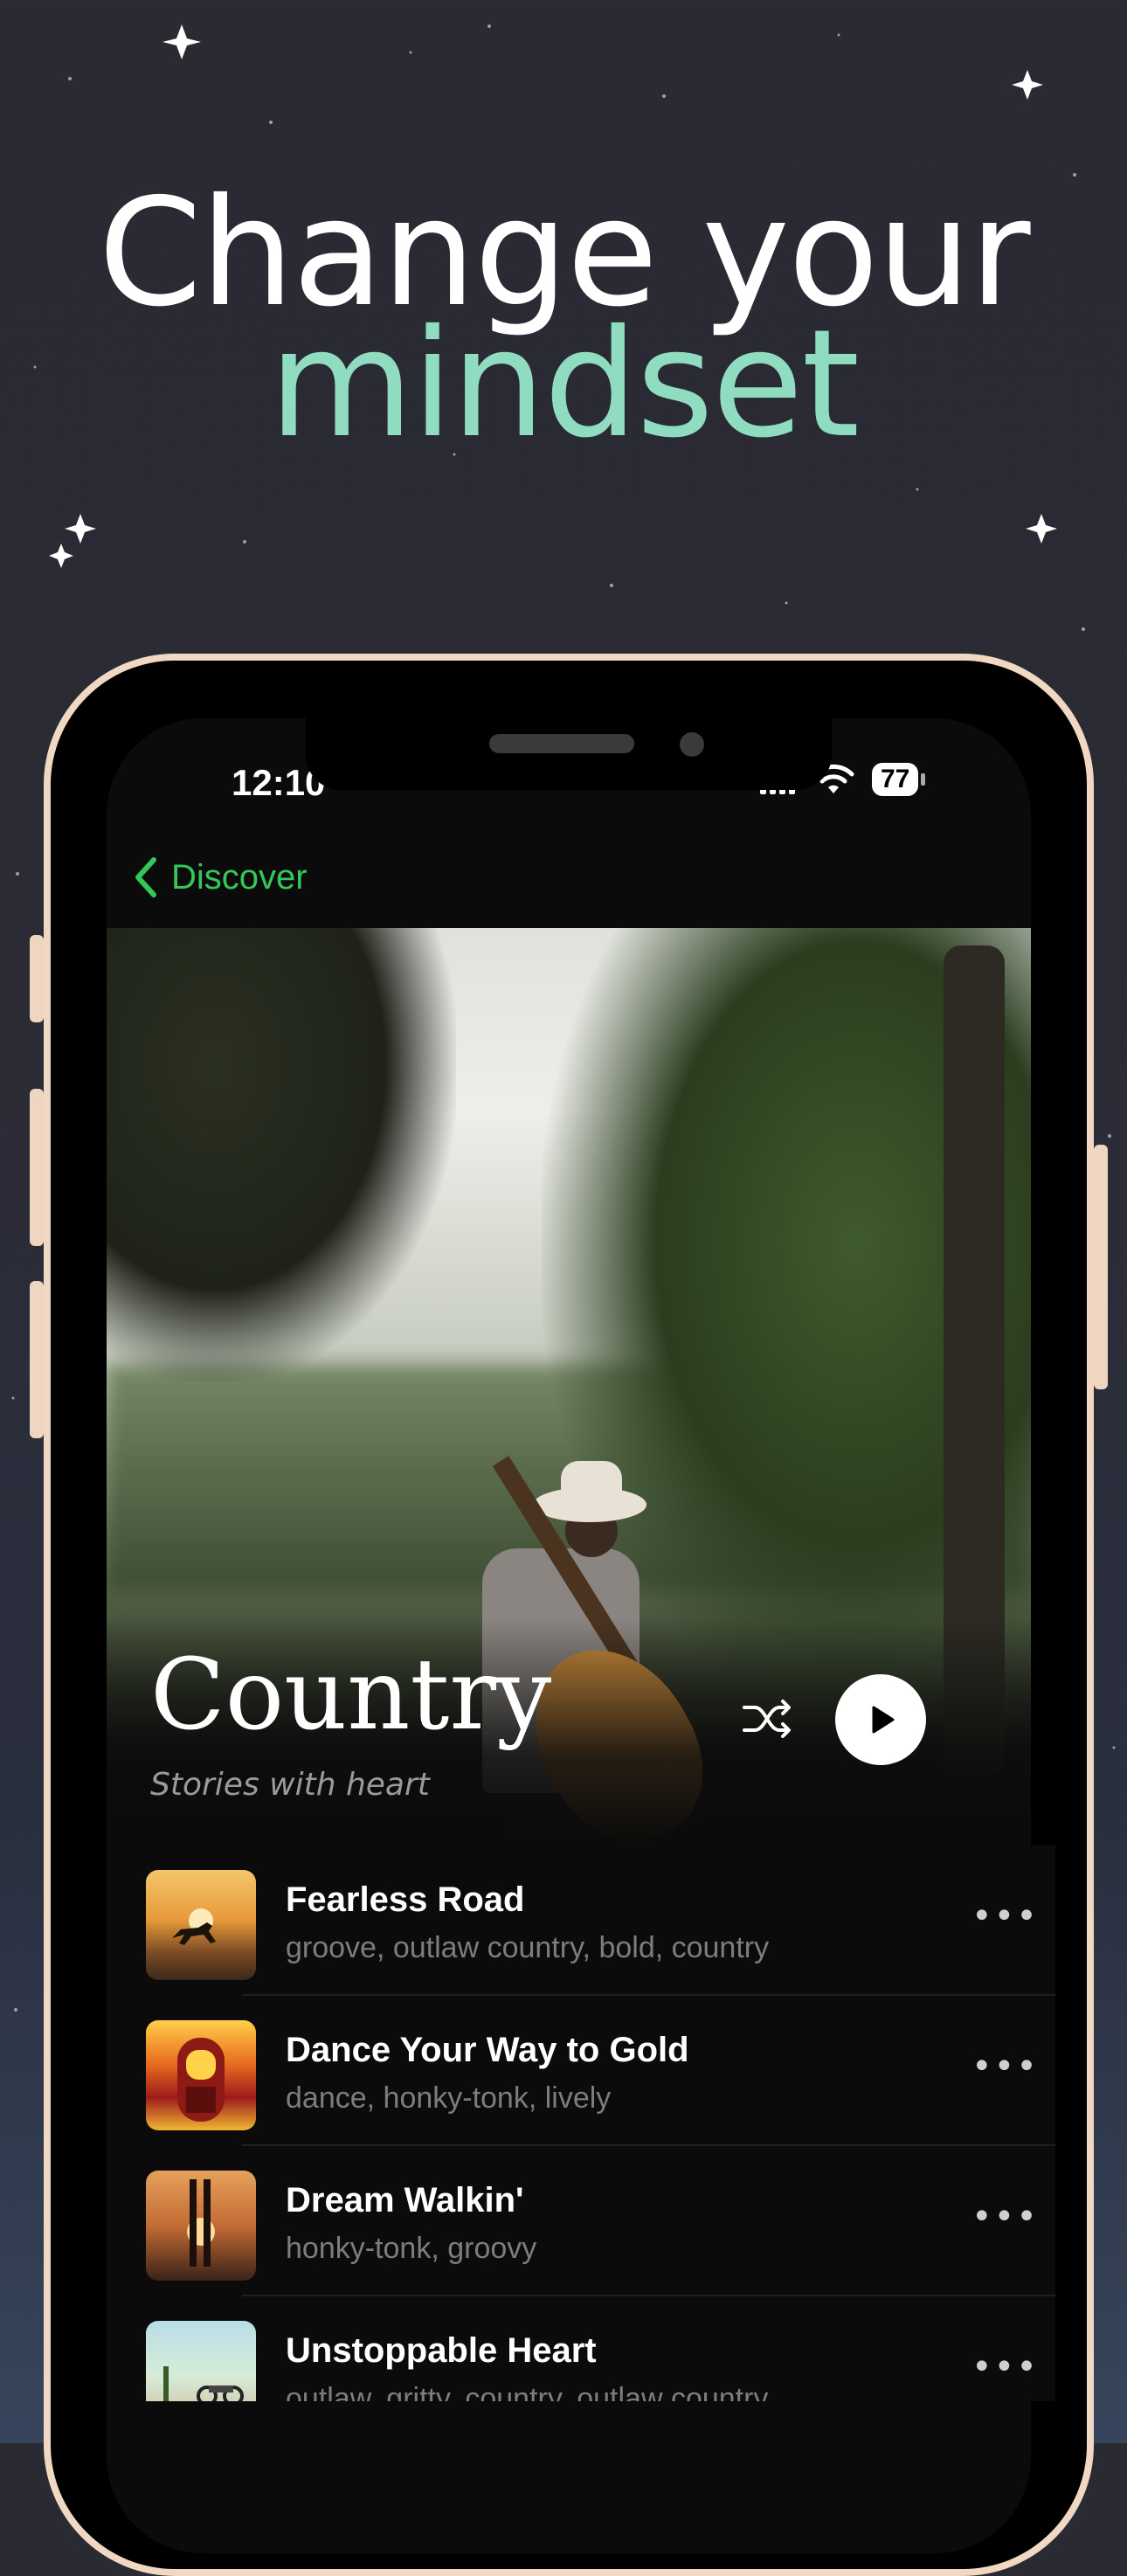  I want to click on speaker-grille, so click(561, 743).